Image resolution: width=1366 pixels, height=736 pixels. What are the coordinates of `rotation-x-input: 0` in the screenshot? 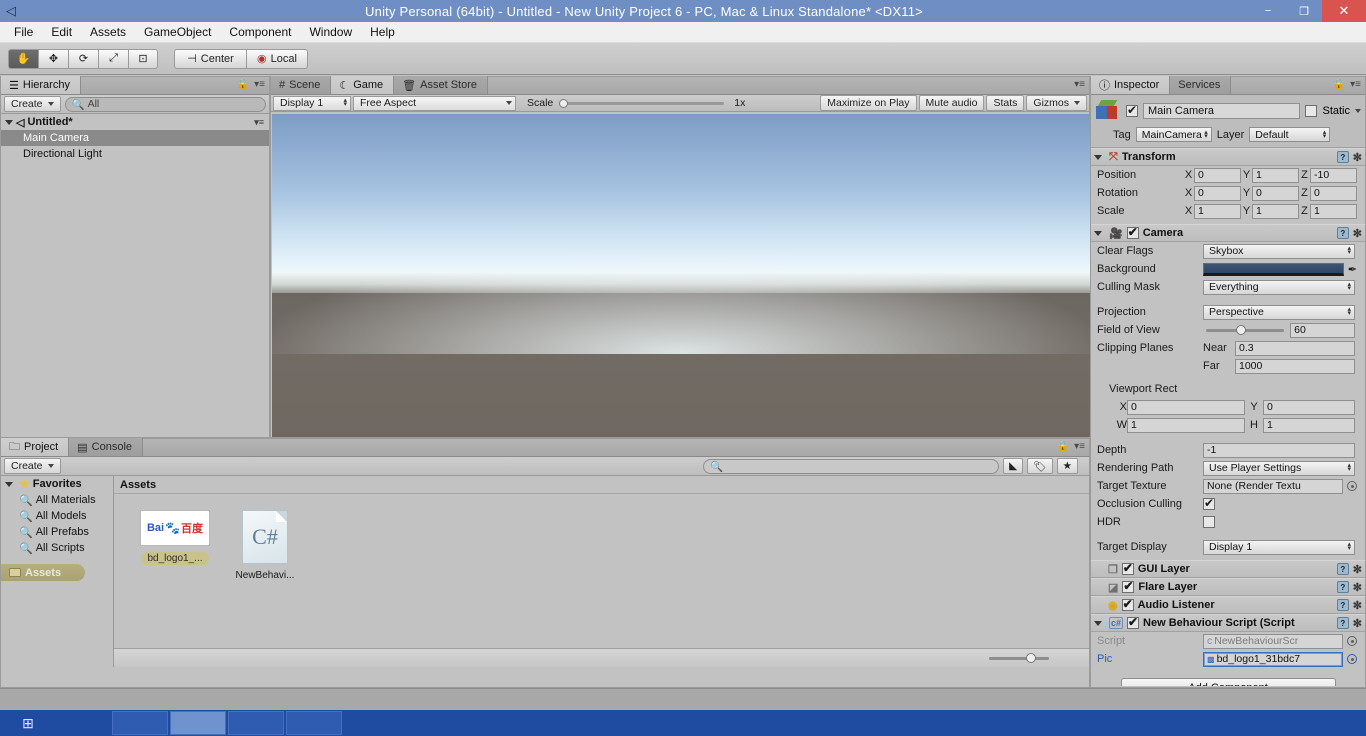 It's located at (1217, 193).